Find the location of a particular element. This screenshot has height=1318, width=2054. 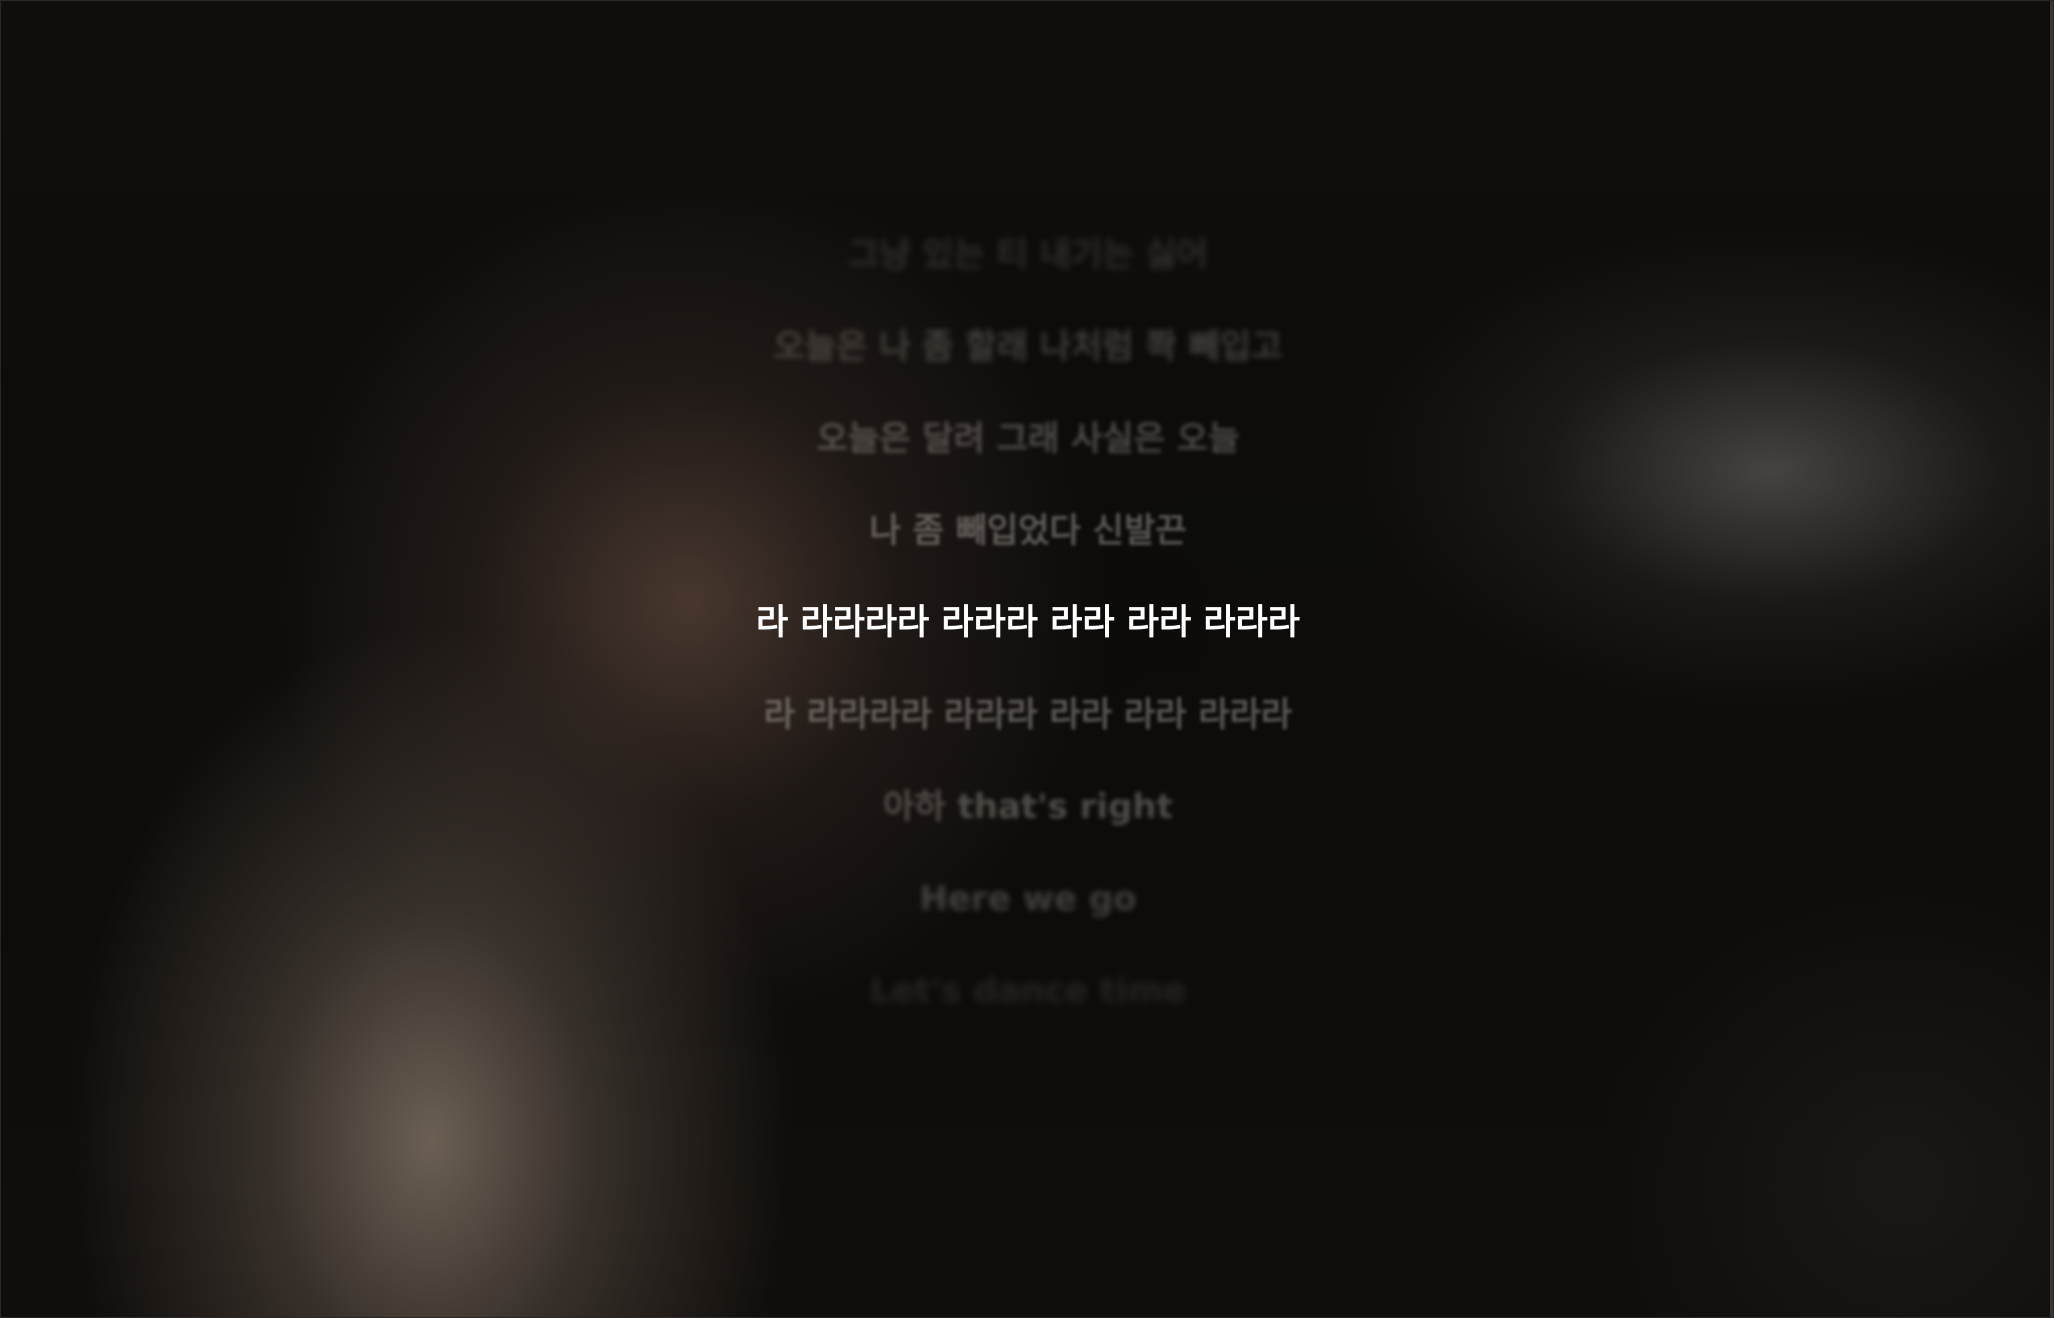

lyric-line: Let's dance time is located at coordinates (1027, 1011).